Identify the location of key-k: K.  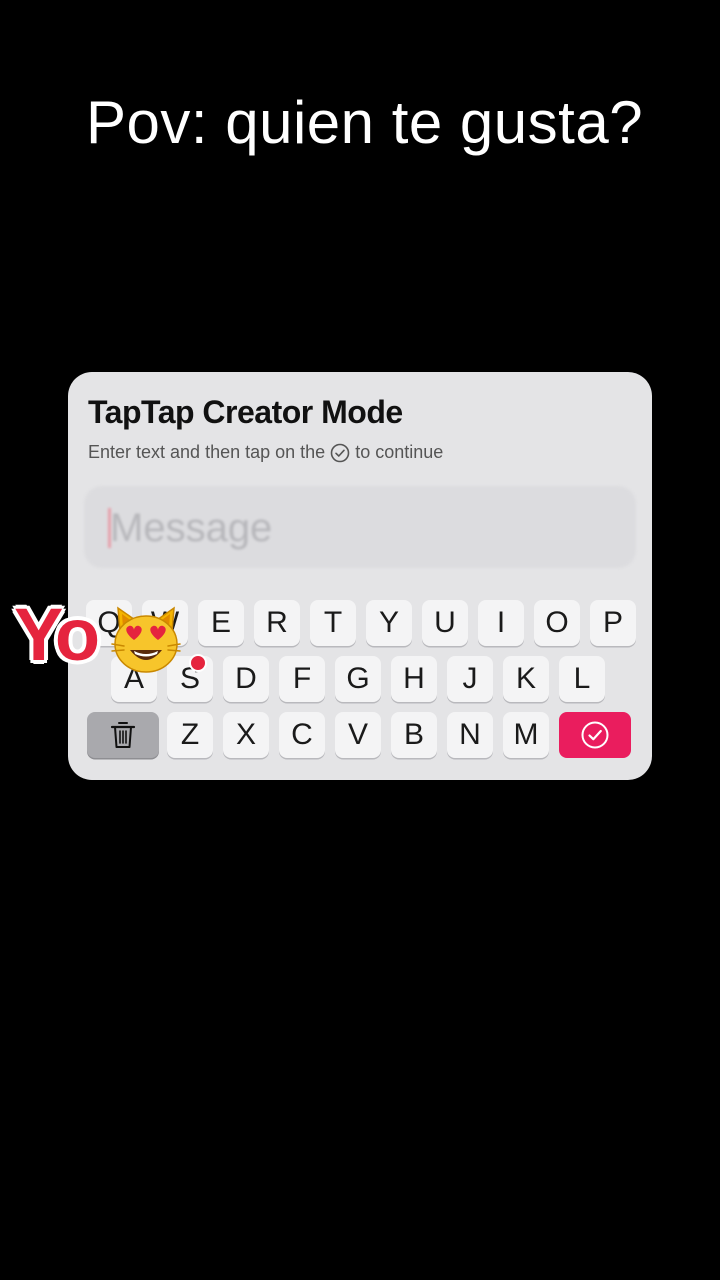
(526, 679).